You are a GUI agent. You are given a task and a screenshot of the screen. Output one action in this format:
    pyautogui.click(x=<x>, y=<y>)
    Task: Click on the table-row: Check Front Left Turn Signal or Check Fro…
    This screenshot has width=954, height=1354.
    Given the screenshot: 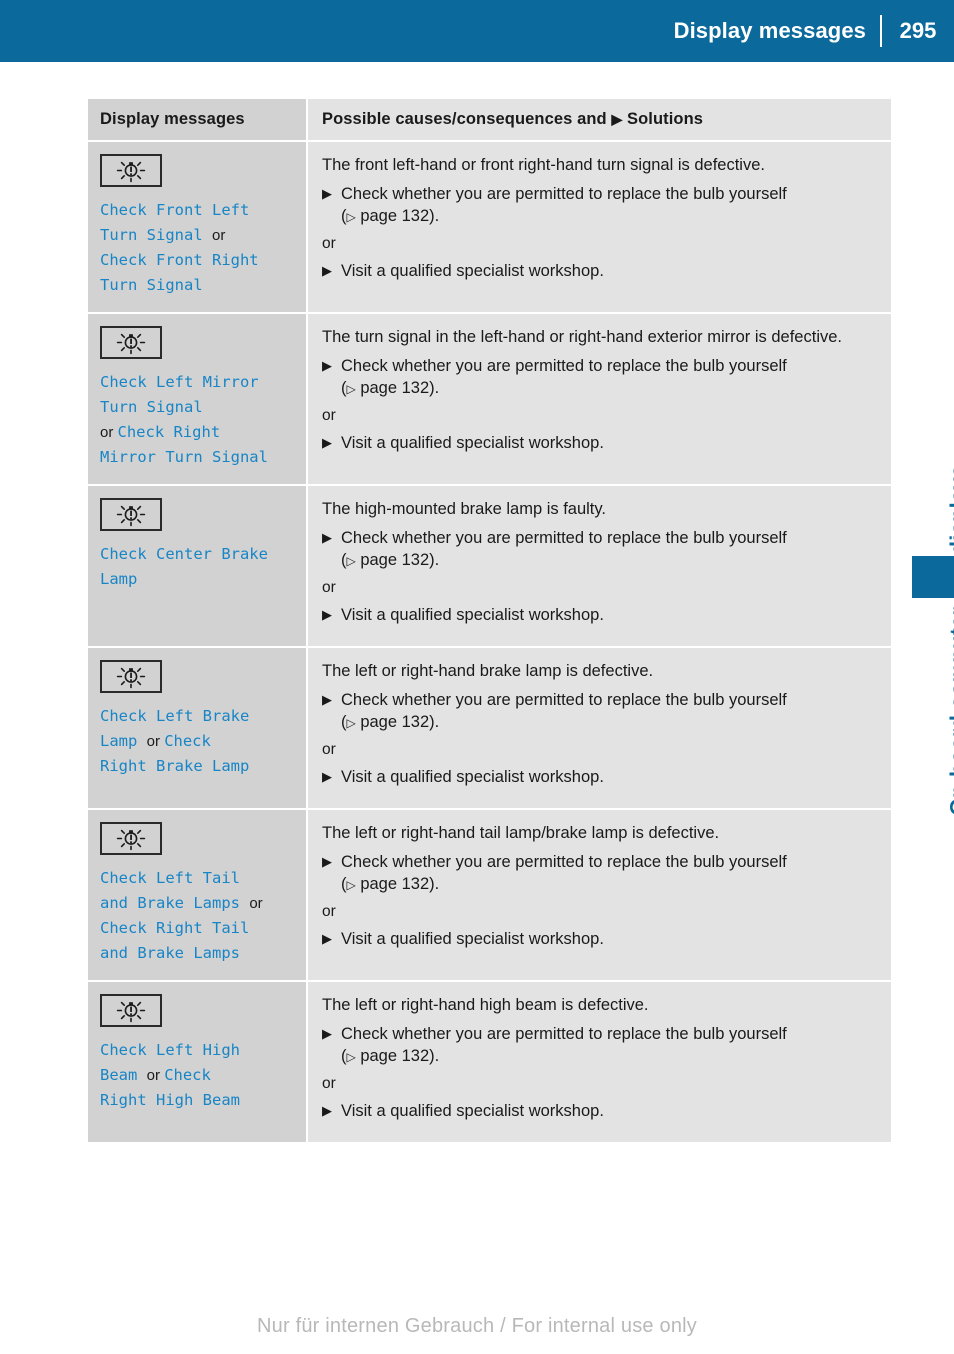 What is the action you would take?
    pyautogui.click(x=489, y=227)
    